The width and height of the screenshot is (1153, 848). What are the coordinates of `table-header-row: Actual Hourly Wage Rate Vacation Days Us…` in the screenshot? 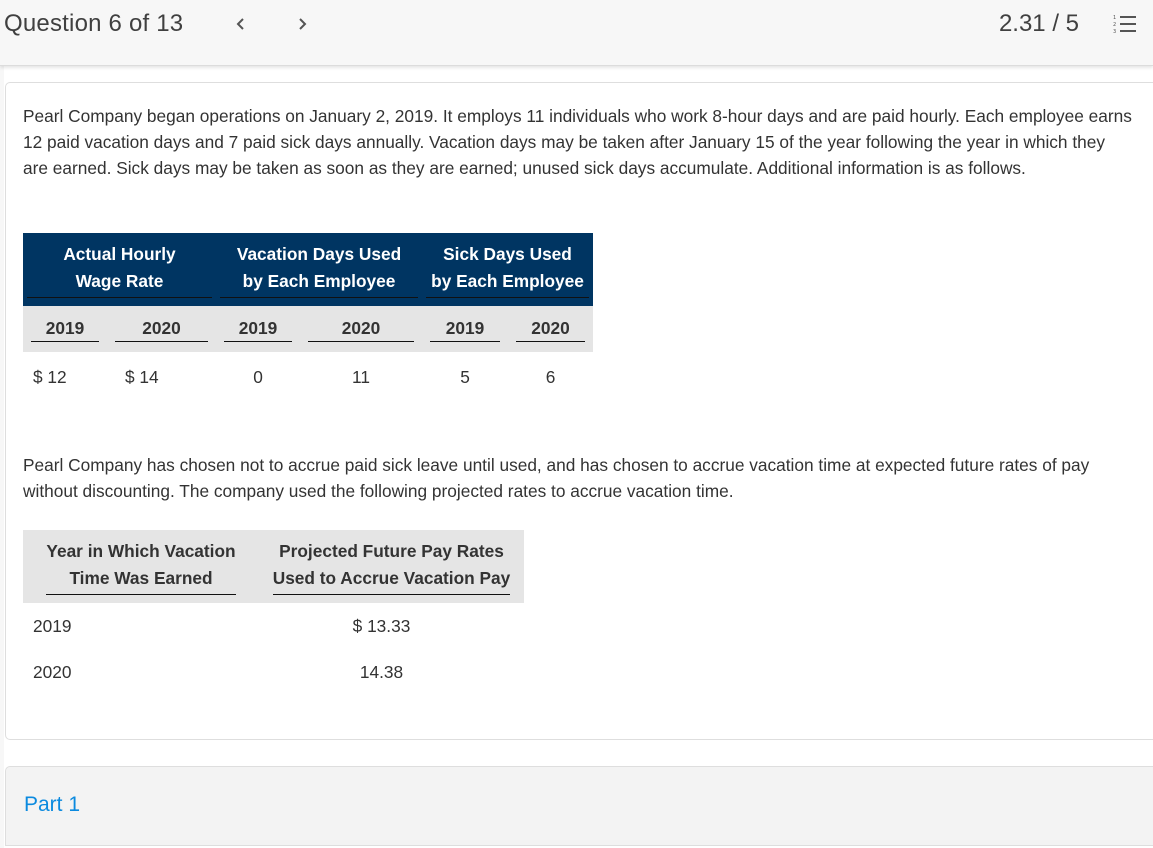 It's located at (308, 269).